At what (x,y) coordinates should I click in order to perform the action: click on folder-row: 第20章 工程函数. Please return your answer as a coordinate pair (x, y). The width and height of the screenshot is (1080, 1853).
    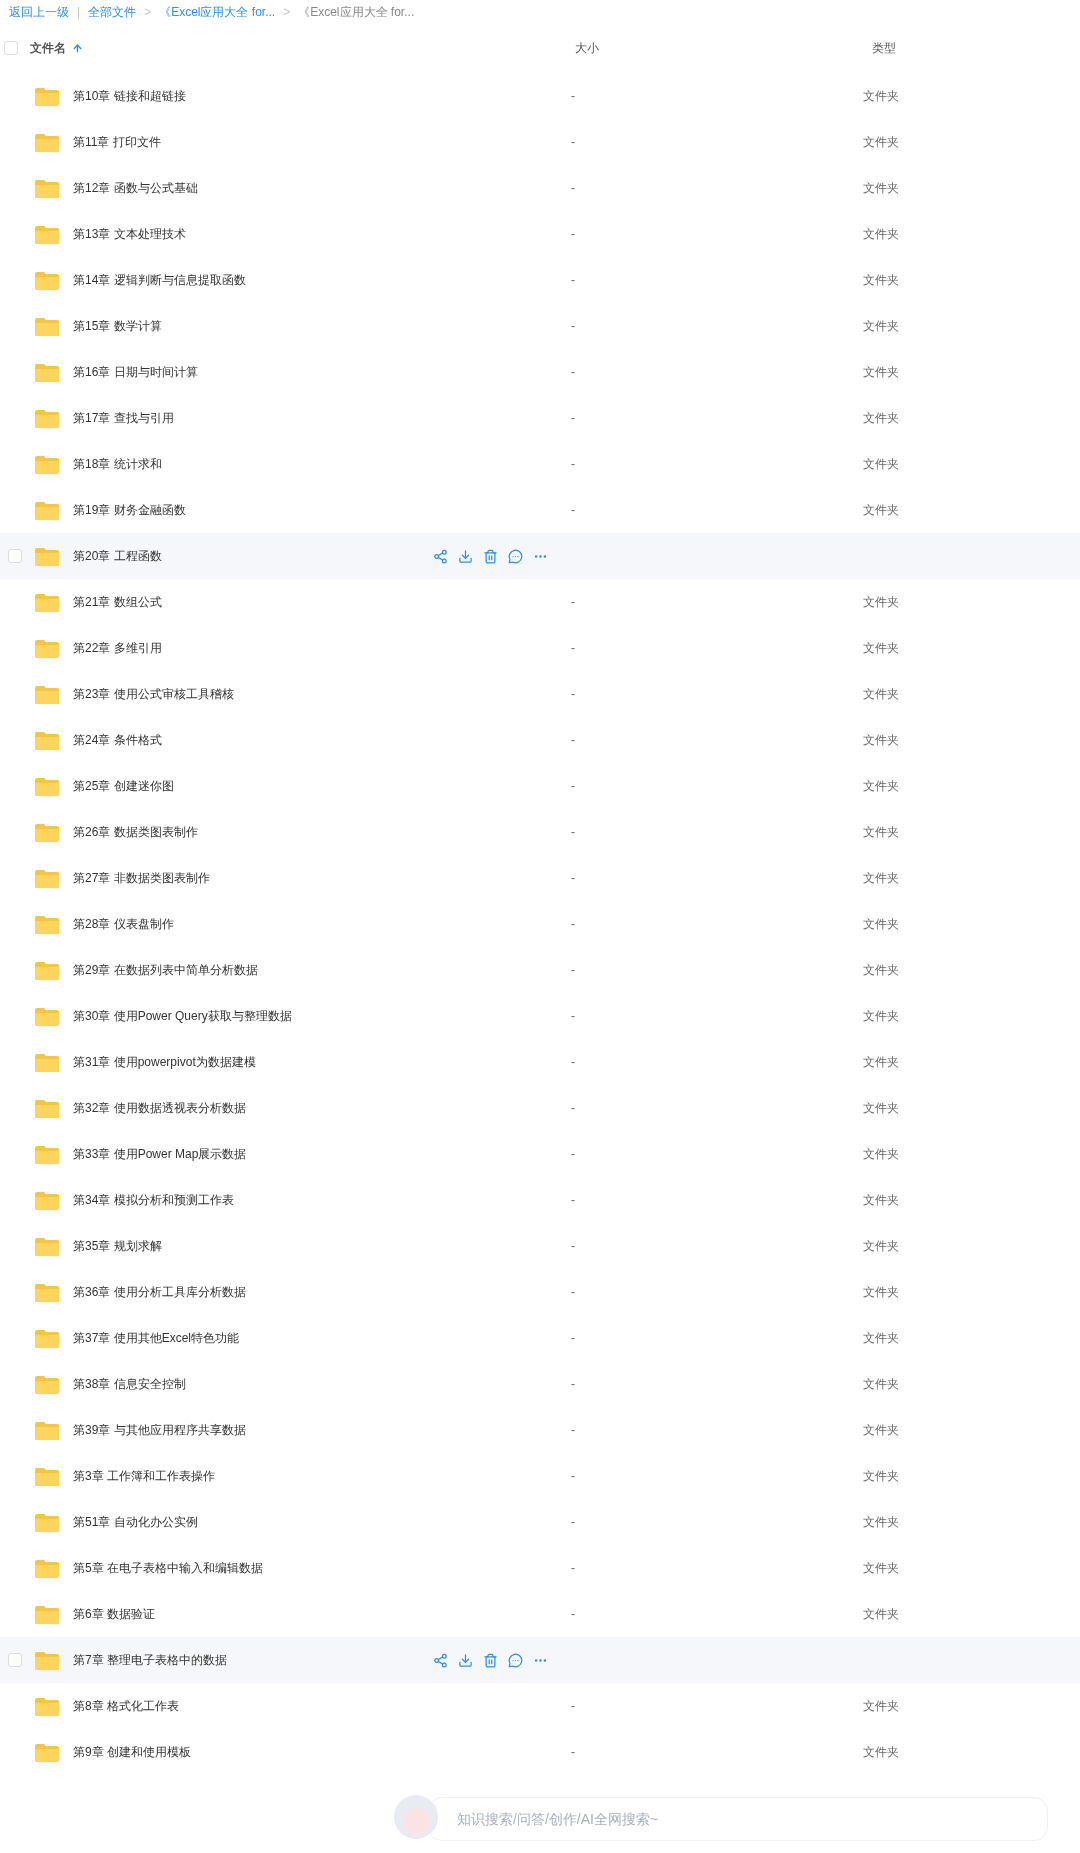
    Looking at the image, I should click on (540, 556).